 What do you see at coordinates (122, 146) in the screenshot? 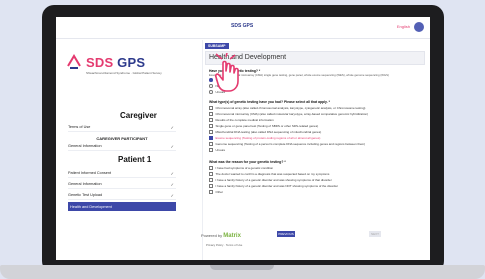
I see `sidebar-item-caregiver-general: General Information ✓` at bounding box center [122, 146].